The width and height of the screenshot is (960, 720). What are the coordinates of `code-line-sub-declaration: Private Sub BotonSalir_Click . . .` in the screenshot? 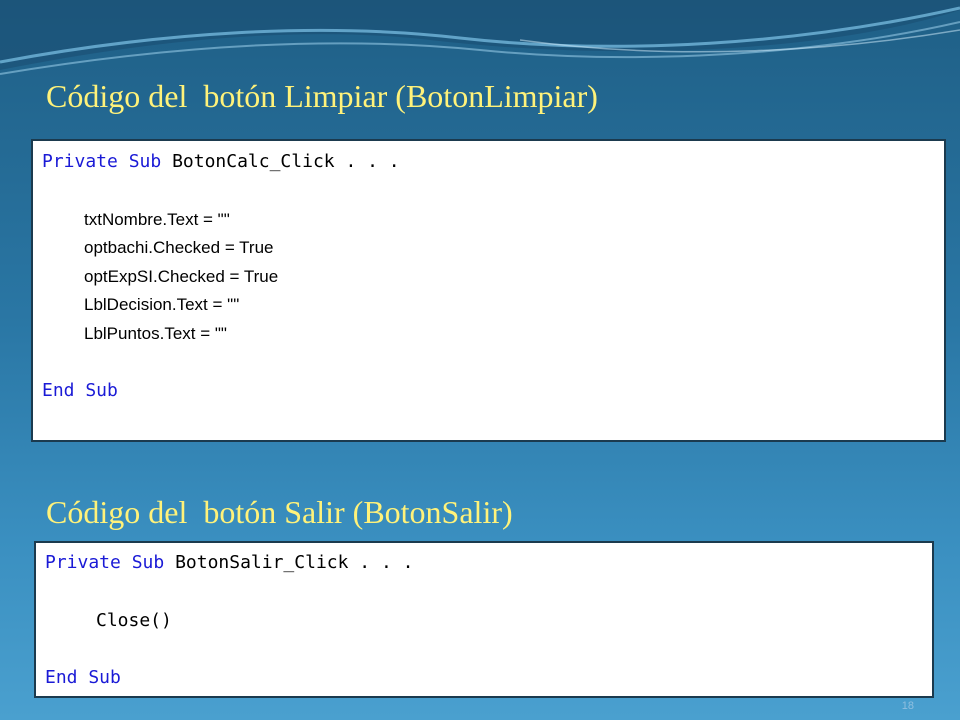 It's located at (229, 562).